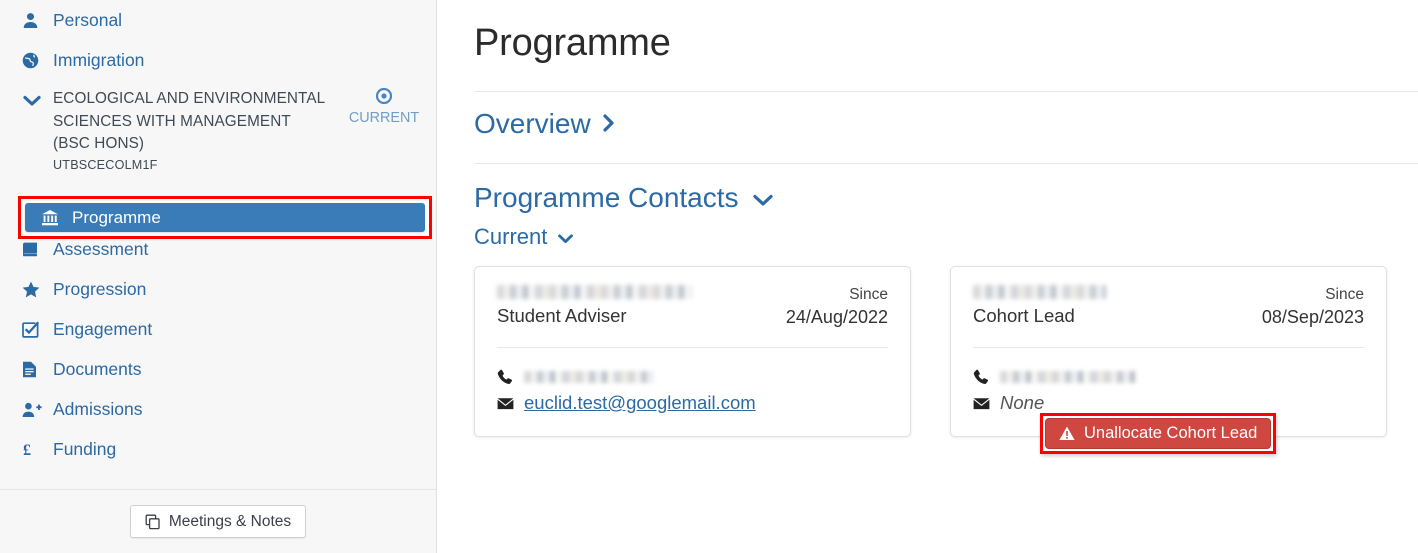 Image resolution: width=1418 pixels, height=553 pixels. What do you see at coordinates (98, 409) in the screenshot?
I see `sidebar-item-label: Admissions` at bounding box center [98, 409].